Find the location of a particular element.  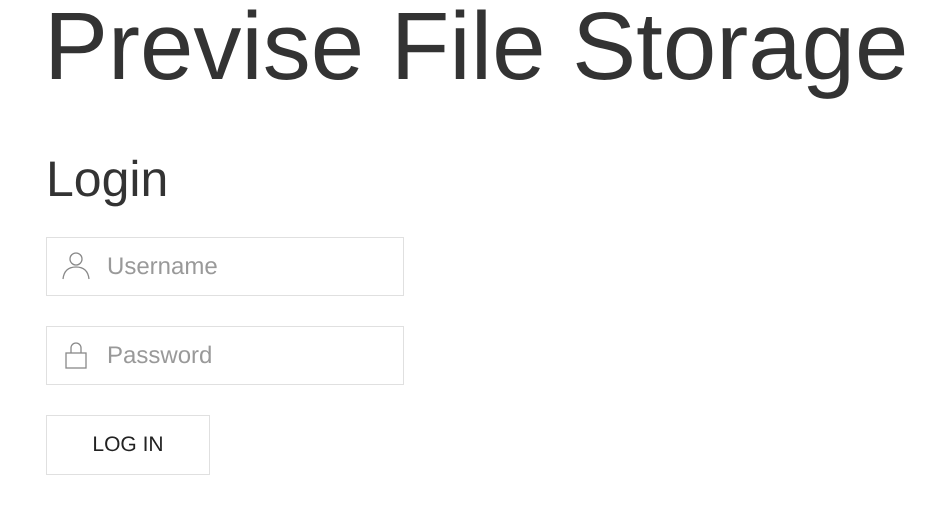

login-button: LOG IN is located at coordinates (128, 445).